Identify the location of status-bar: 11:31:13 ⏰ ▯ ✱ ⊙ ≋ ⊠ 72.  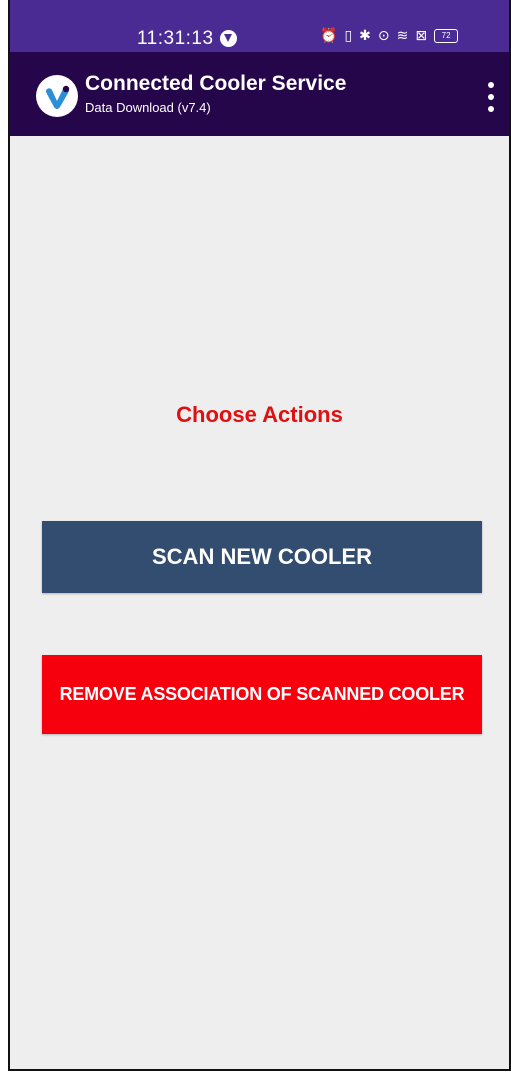
(259, 26).